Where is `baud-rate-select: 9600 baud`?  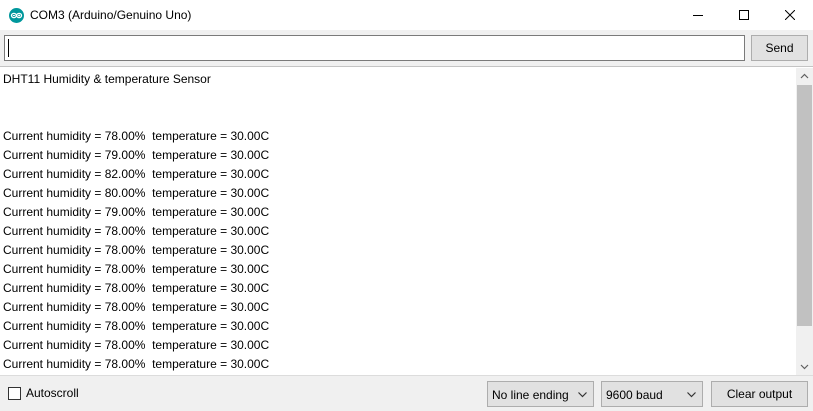 baud-rate-select: 9600 baud is located at coordinates (652, 394).